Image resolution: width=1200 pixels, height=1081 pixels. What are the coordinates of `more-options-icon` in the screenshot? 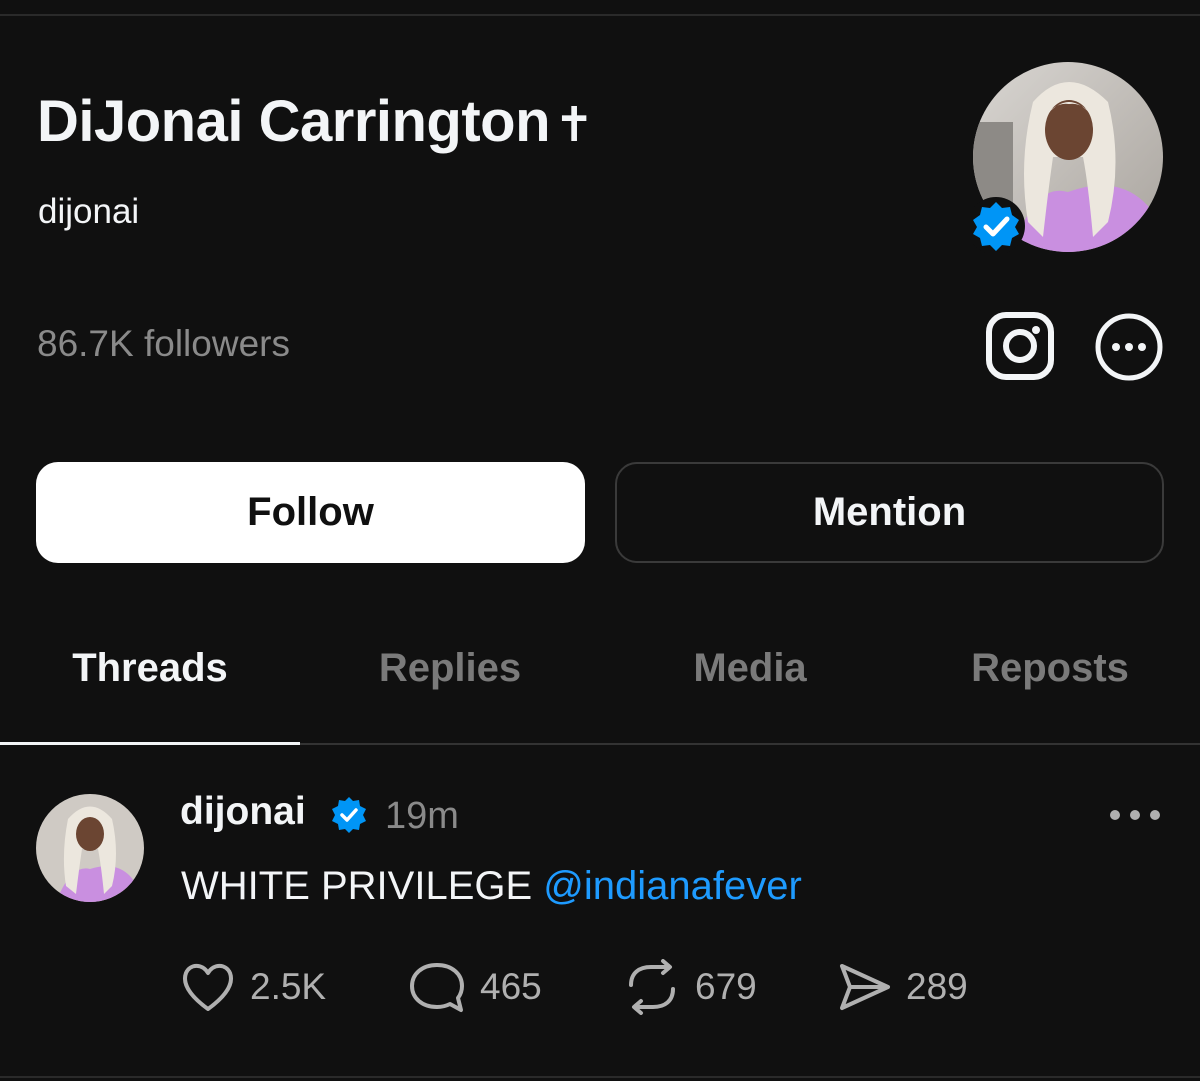 It's located at (1129, 347).